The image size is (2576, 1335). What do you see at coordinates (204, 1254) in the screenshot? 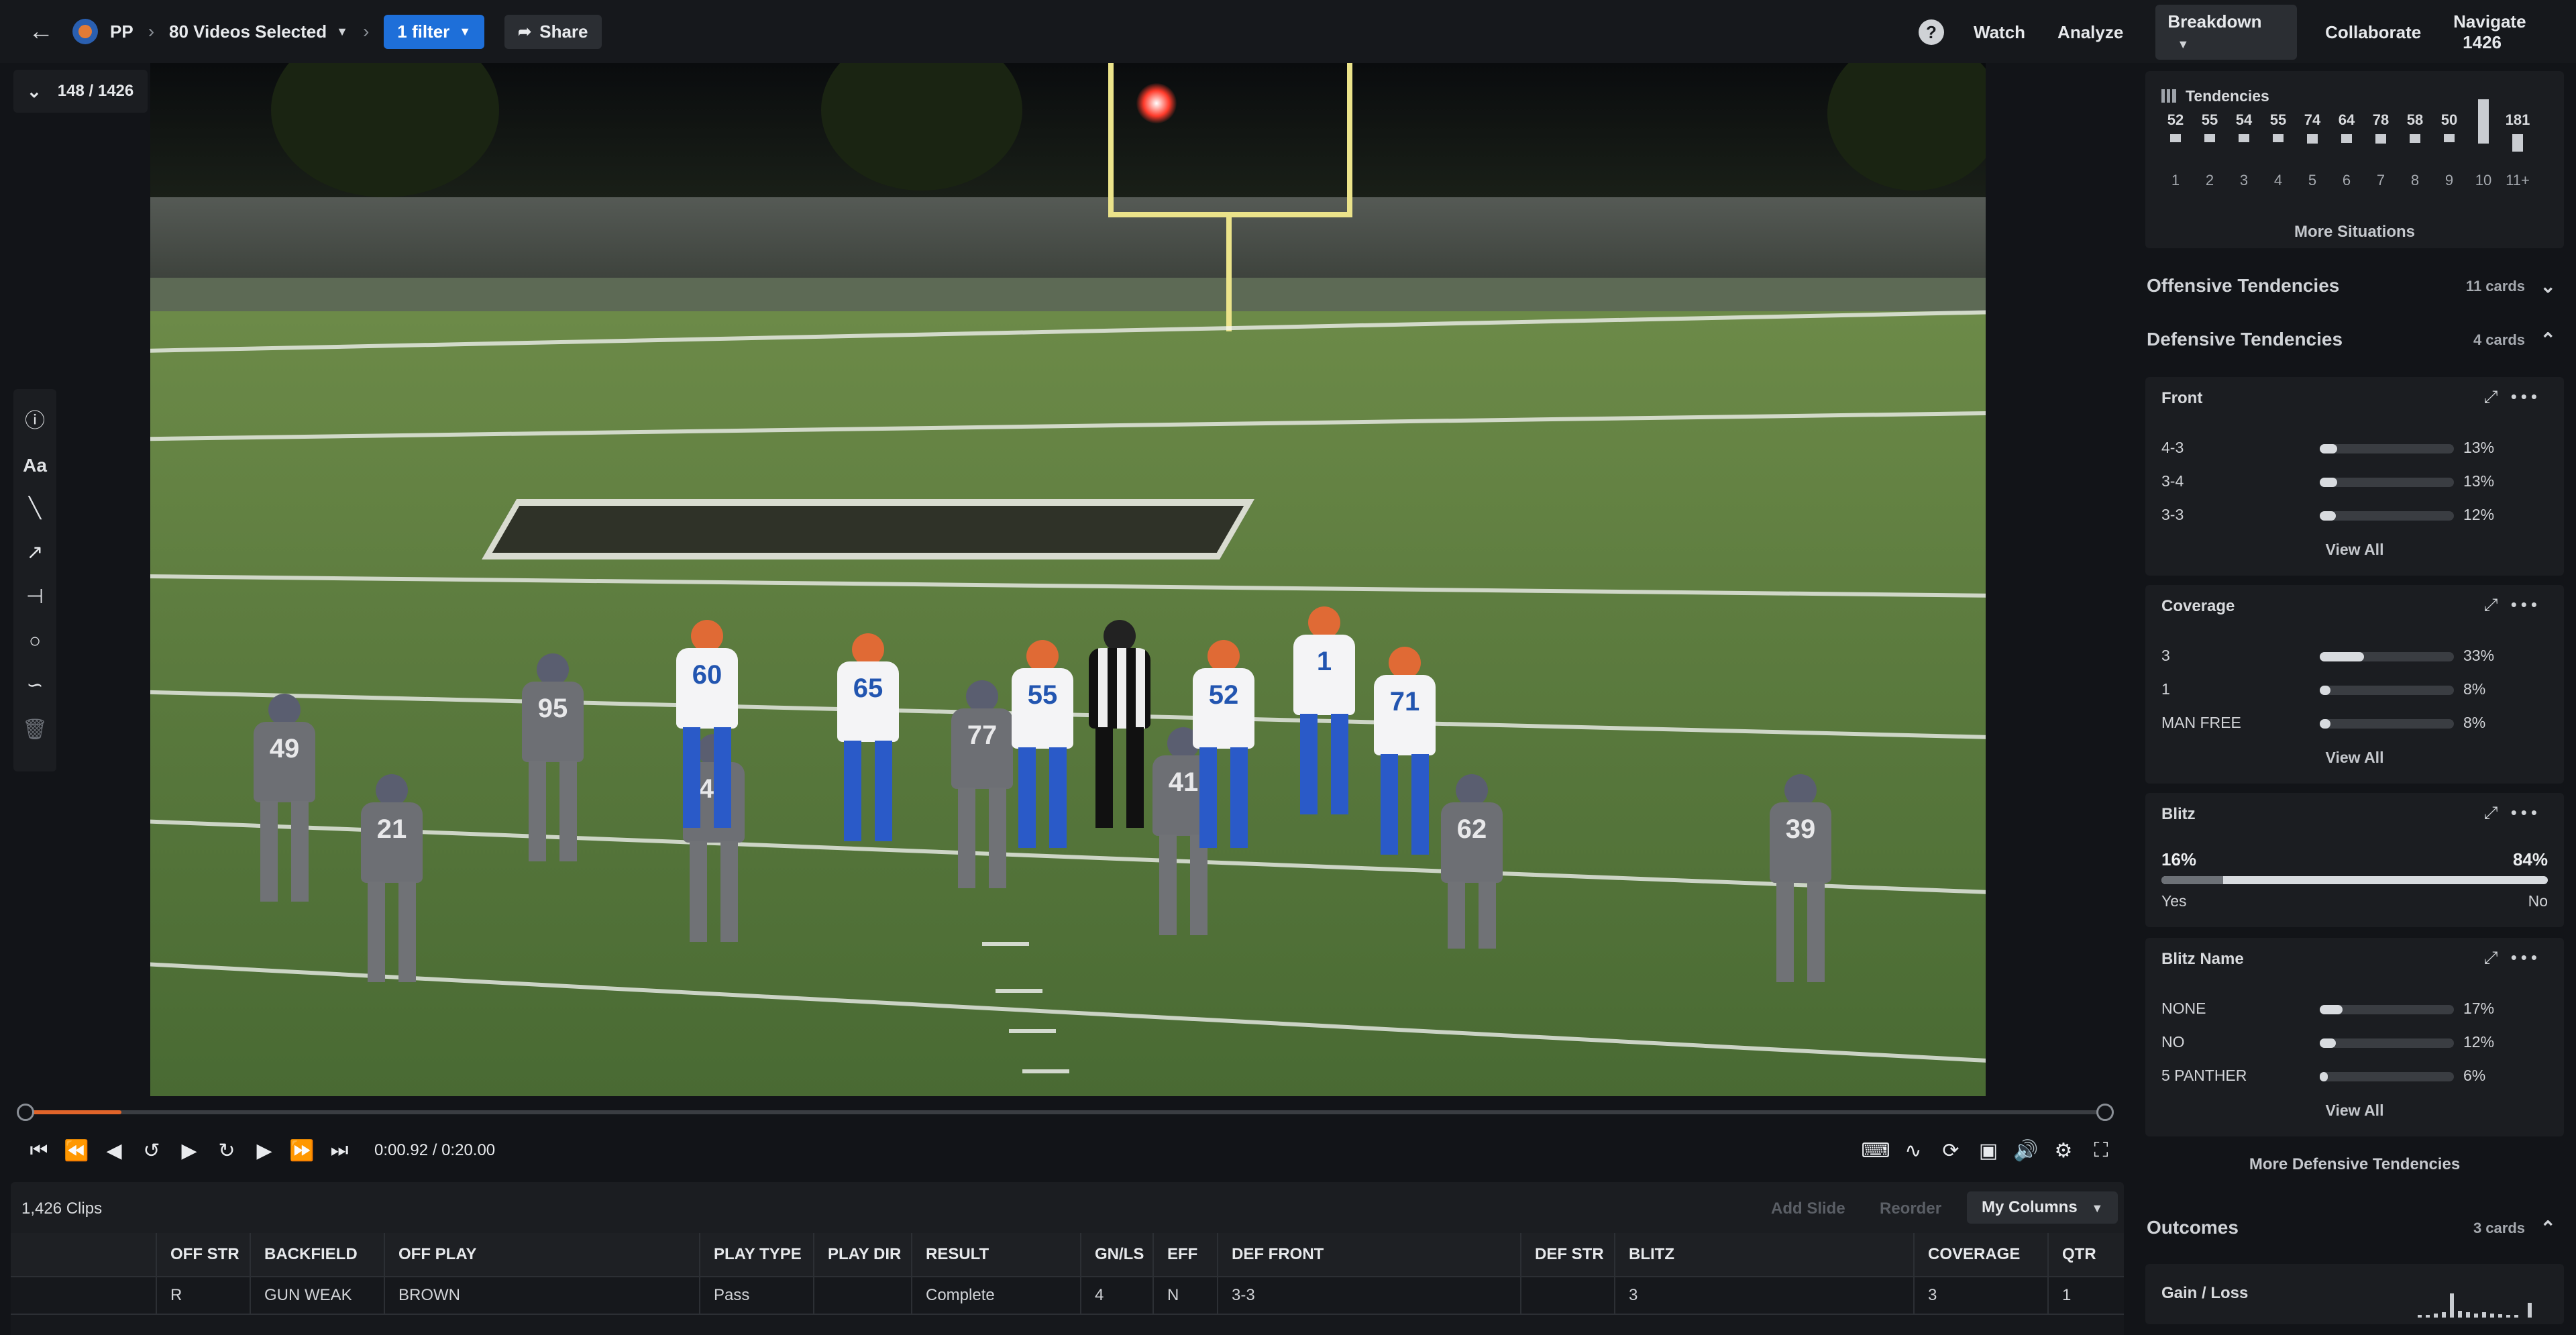
I see `column-header: OFF STR` at bounding box center [204, 1254].